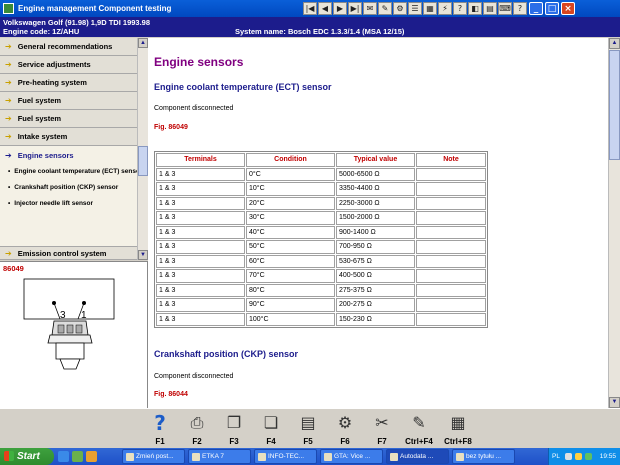 The height and width of the screenshot is (465, 620). Describe the element at coordinates (73, 47) in the screenshot. I see `sidebar-item-general-recommendations: ➔ General recommendations` at that location.